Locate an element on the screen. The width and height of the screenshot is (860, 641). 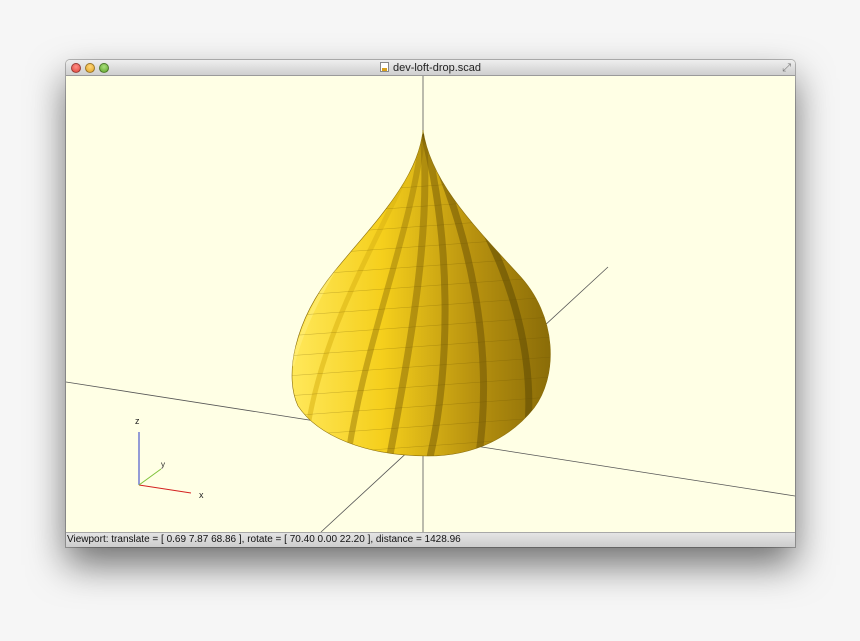
title-bar: dev-loft-drop.scad ⤢ is located at coordinates (430, 68).